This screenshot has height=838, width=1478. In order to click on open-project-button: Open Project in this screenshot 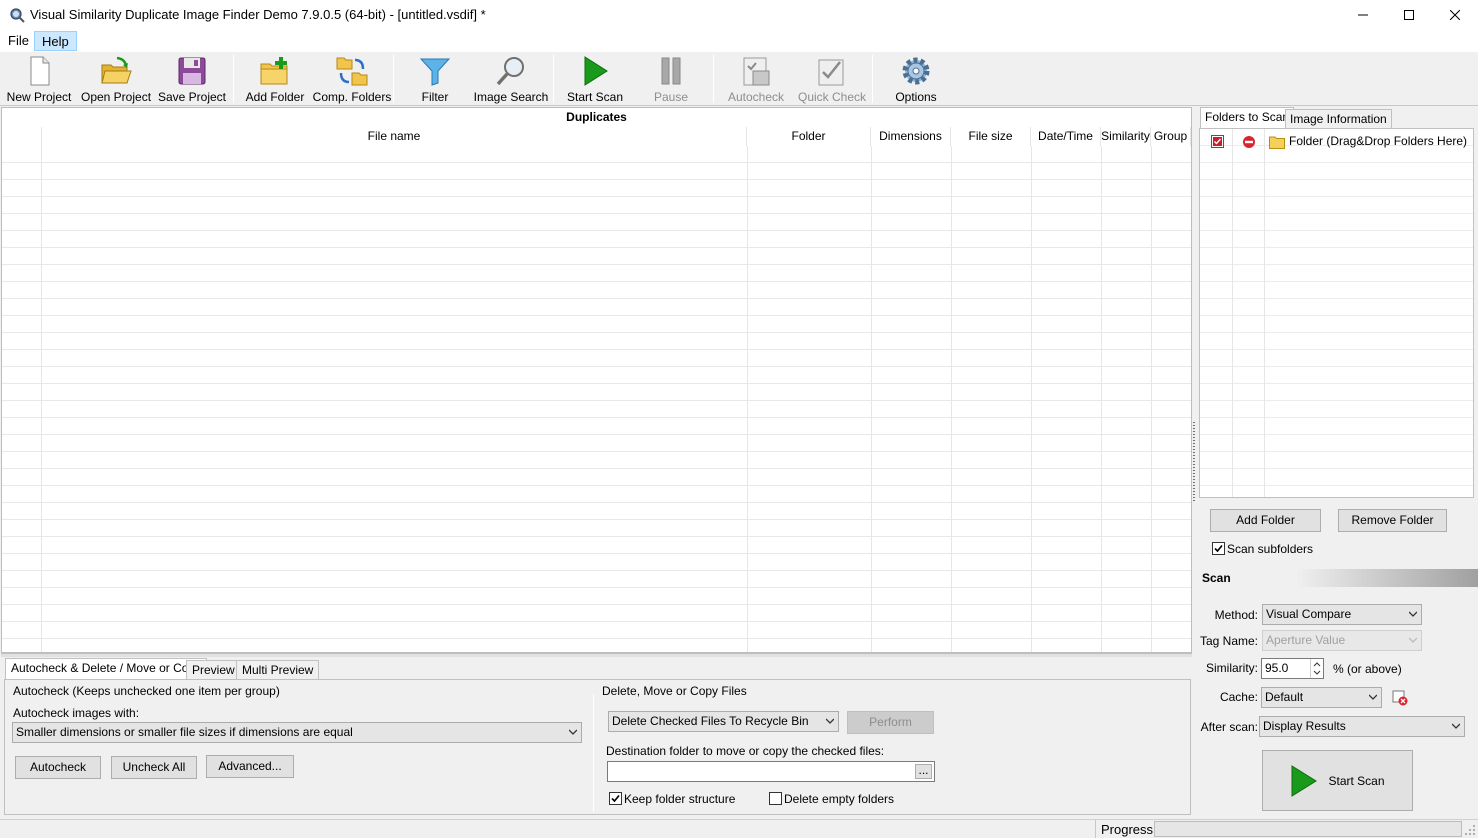, I will do `click(116, 80)`.